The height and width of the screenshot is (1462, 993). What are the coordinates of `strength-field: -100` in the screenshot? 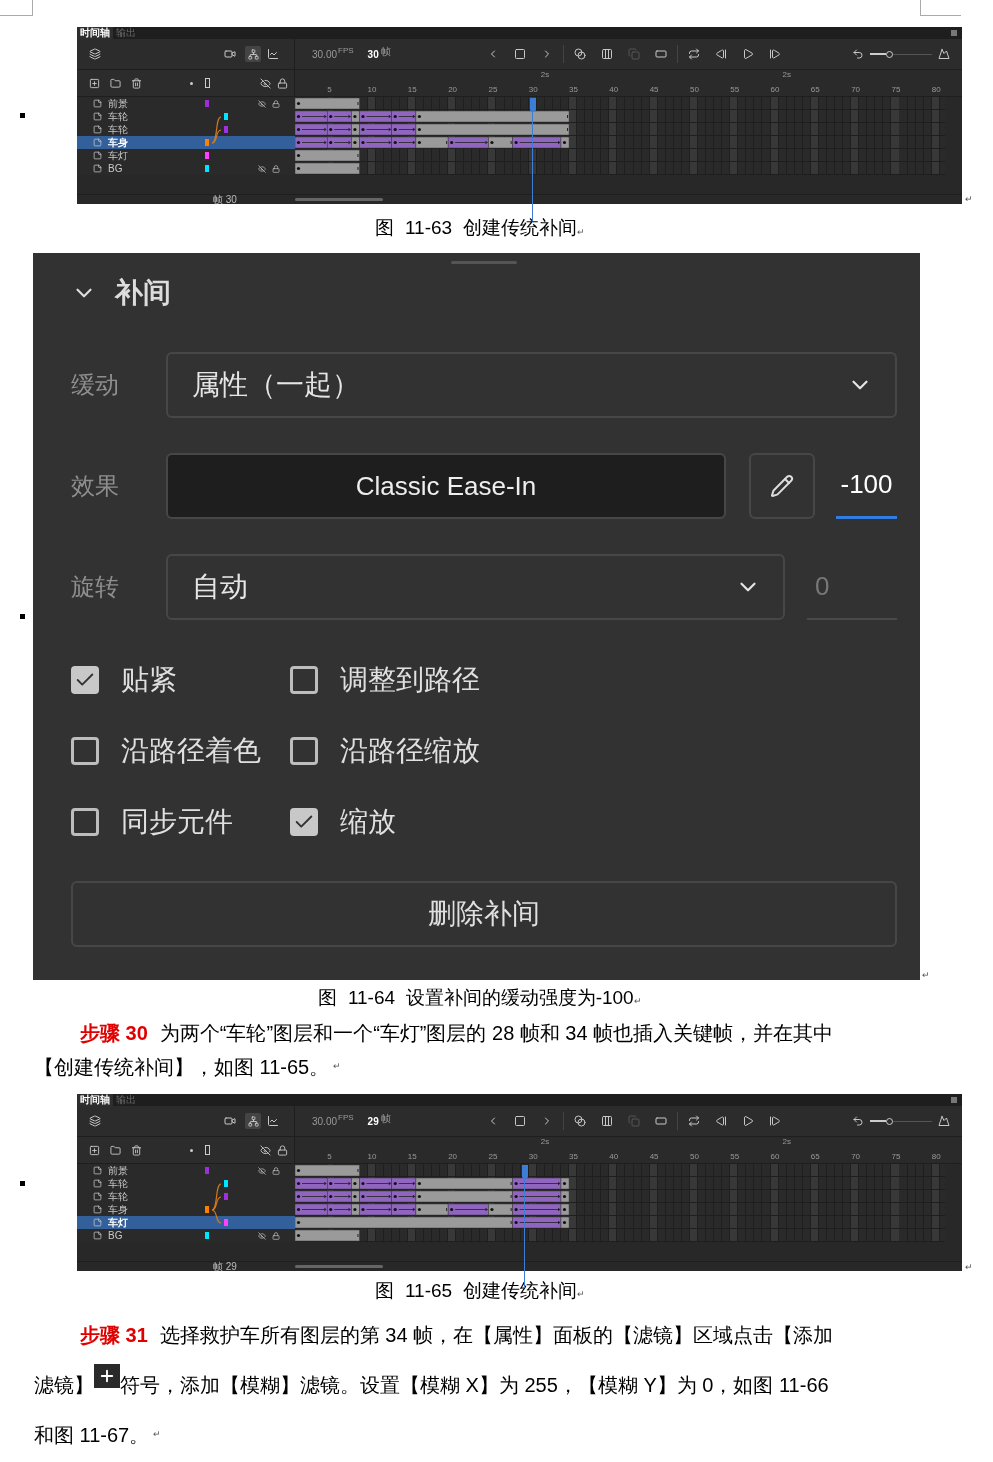 It's located at (866, 486).